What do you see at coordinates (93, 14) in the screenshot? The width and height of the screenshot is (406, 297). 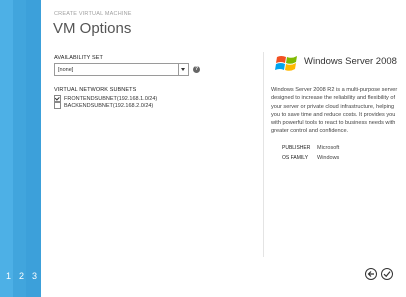 I see `wizard-subtitle: CREATE VIRTUAL MACHINE` at bounding box center [93, 14].